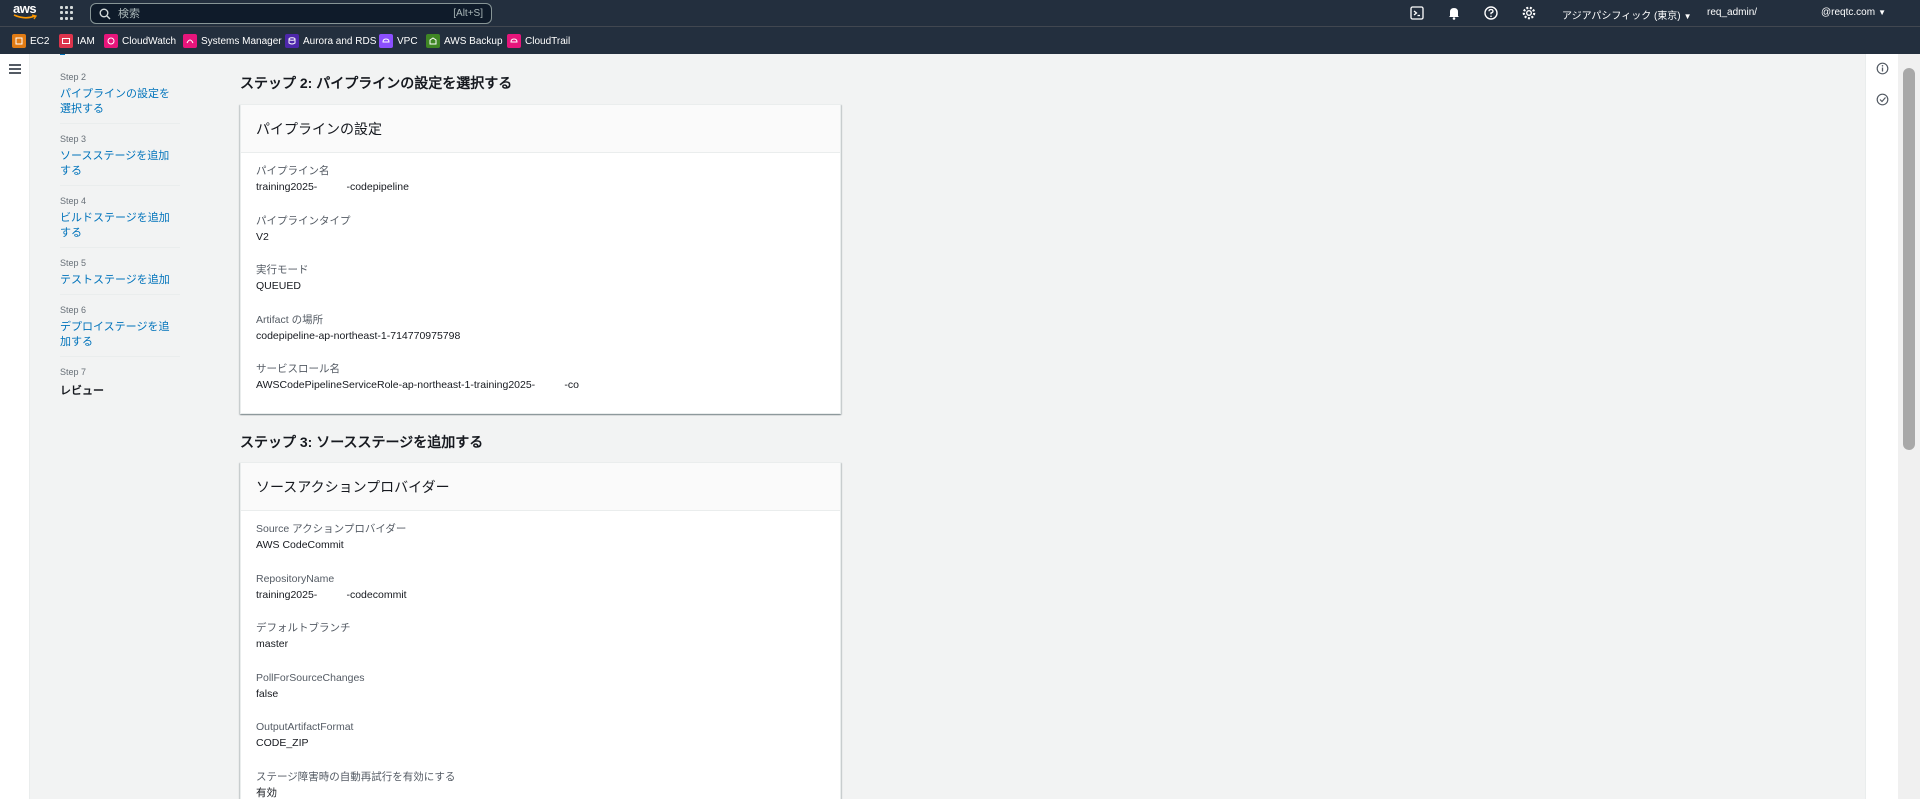 The height and width of the screenshot is (799, 1920). What do you see at coordinates (303, 220) in the screenshot?
I see `field-label: パイプラインタイプ` at bounding box center [303, 220].